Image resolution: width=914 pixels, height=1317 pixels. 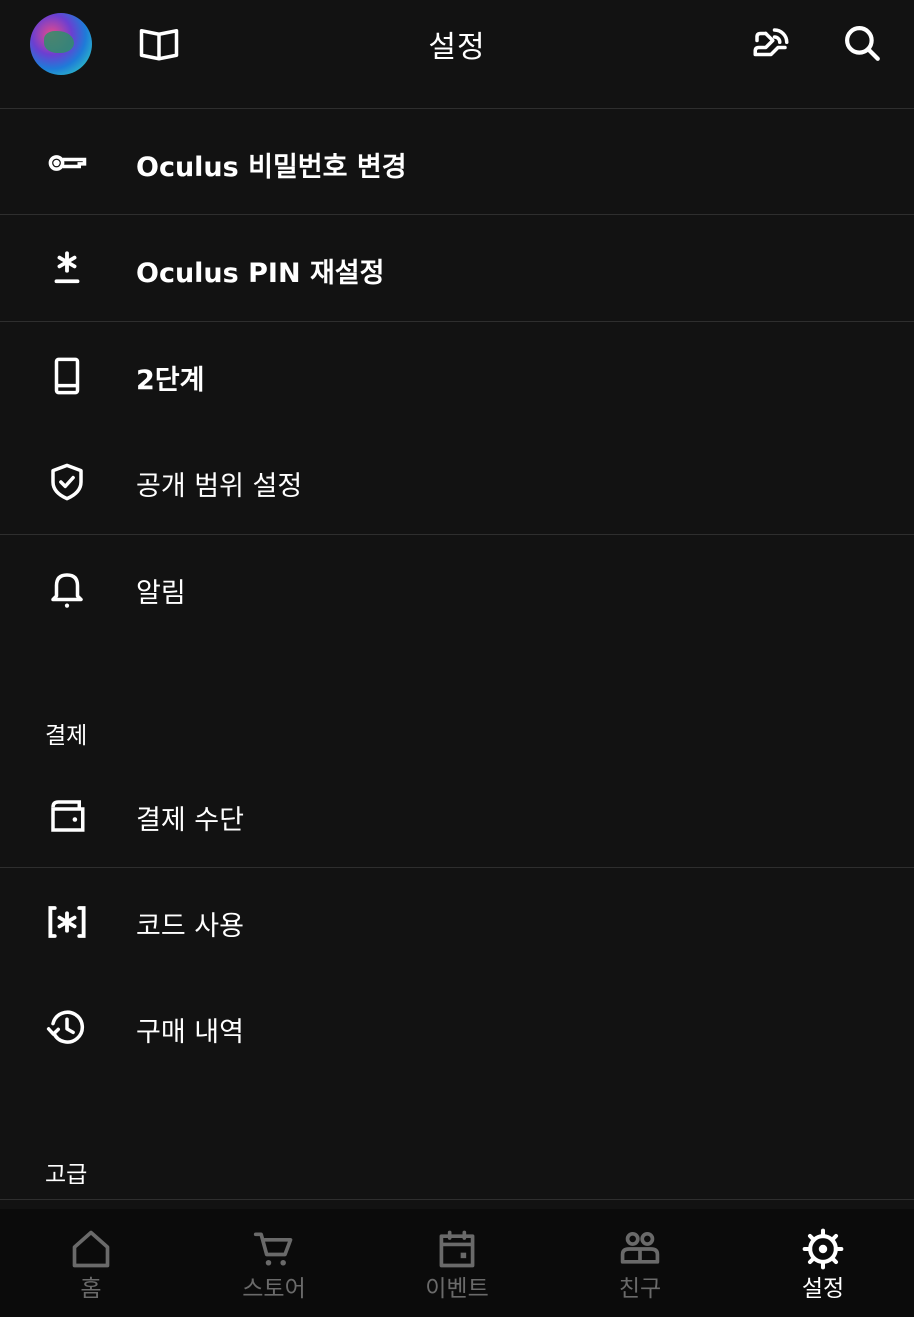 What do you see at coordinates (823, 1249) in the screenshot?
I see `gear-icon` at bounding box center [823, 1249].